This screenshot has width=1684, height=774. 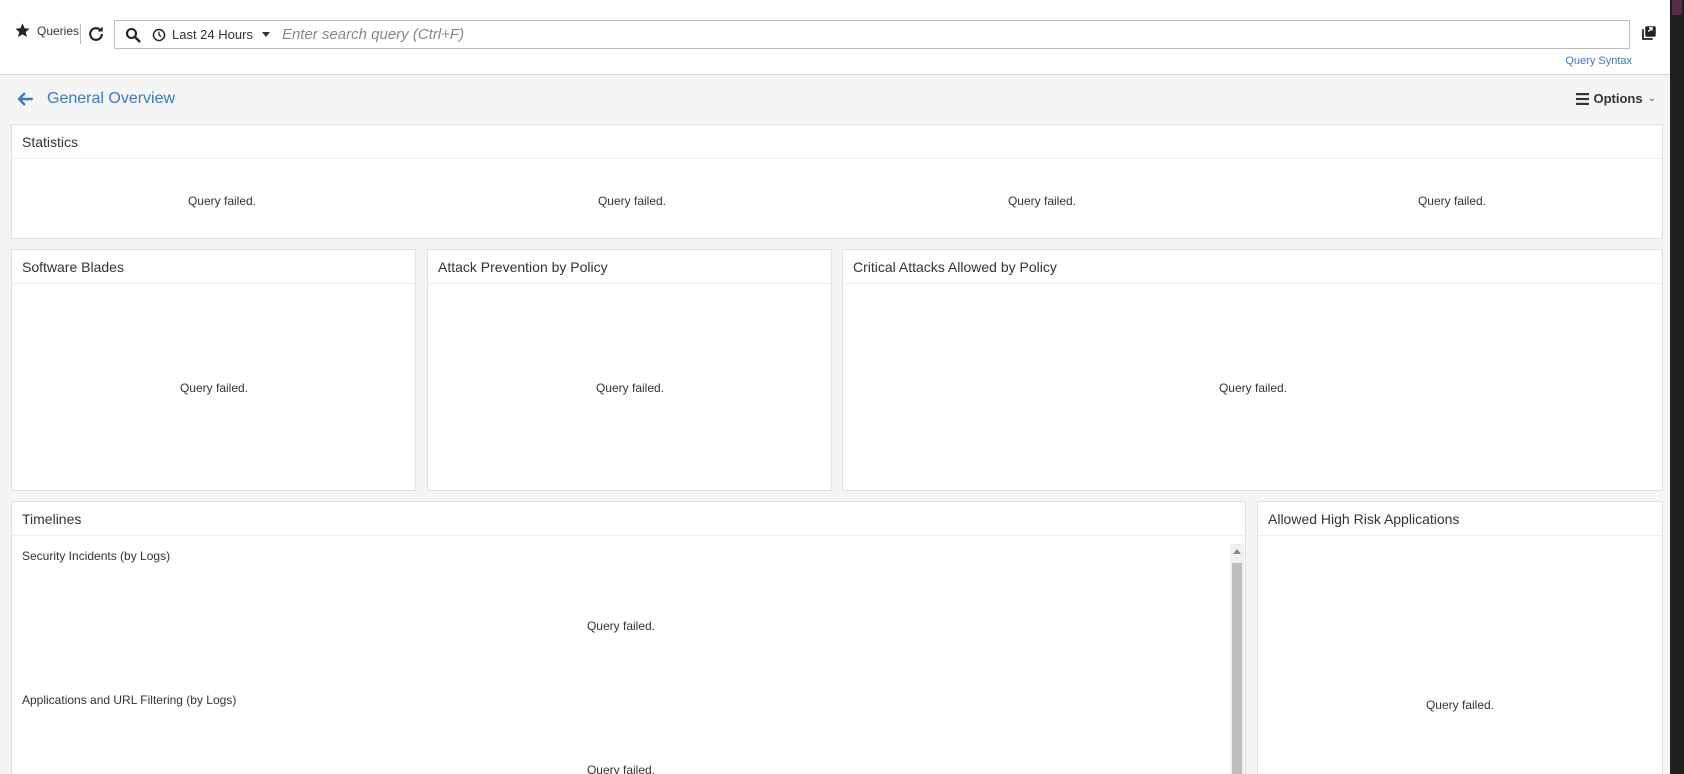 I want to click on queries-button: Queries, so click(x=46, y=30).